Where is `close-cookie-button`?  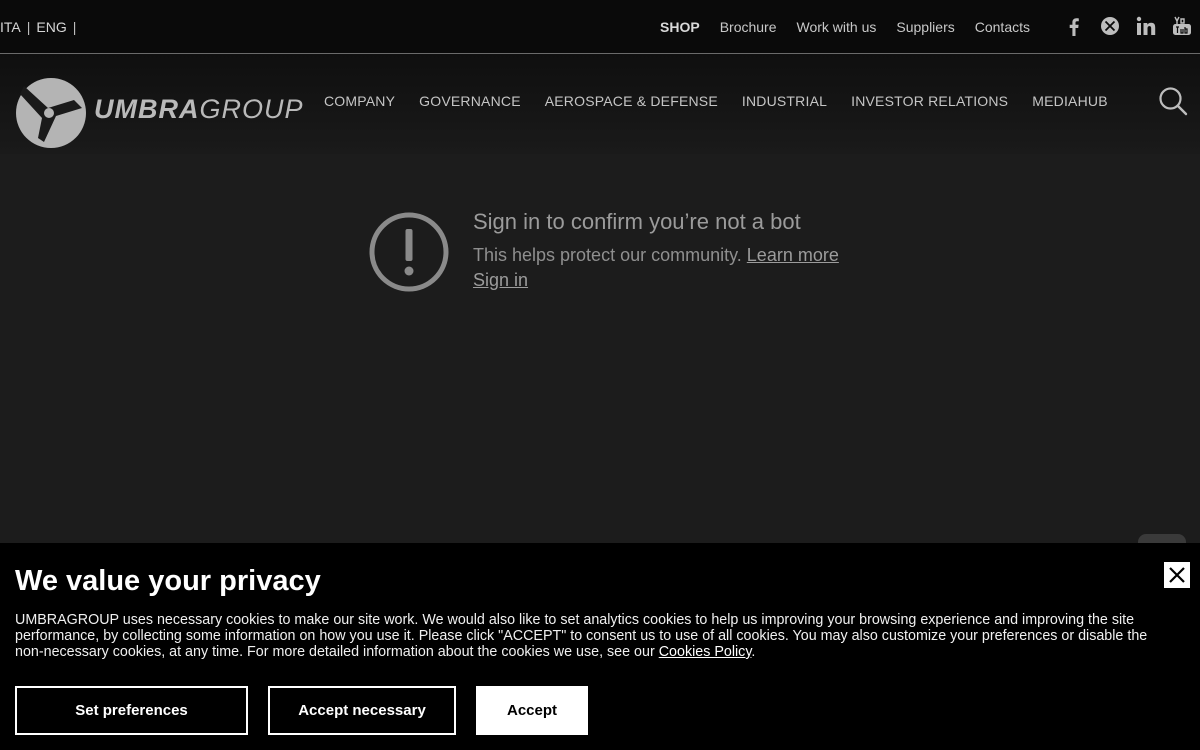 close-cookie-button is located at coordinates (1177, 575).